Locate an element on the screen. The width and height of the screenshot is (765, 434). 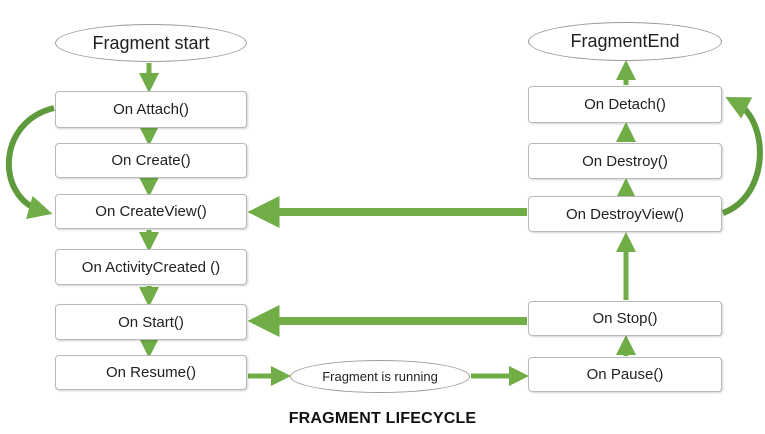
on-activitycreated-box: On ActivityCreated () is located at coordinates (151, 267).